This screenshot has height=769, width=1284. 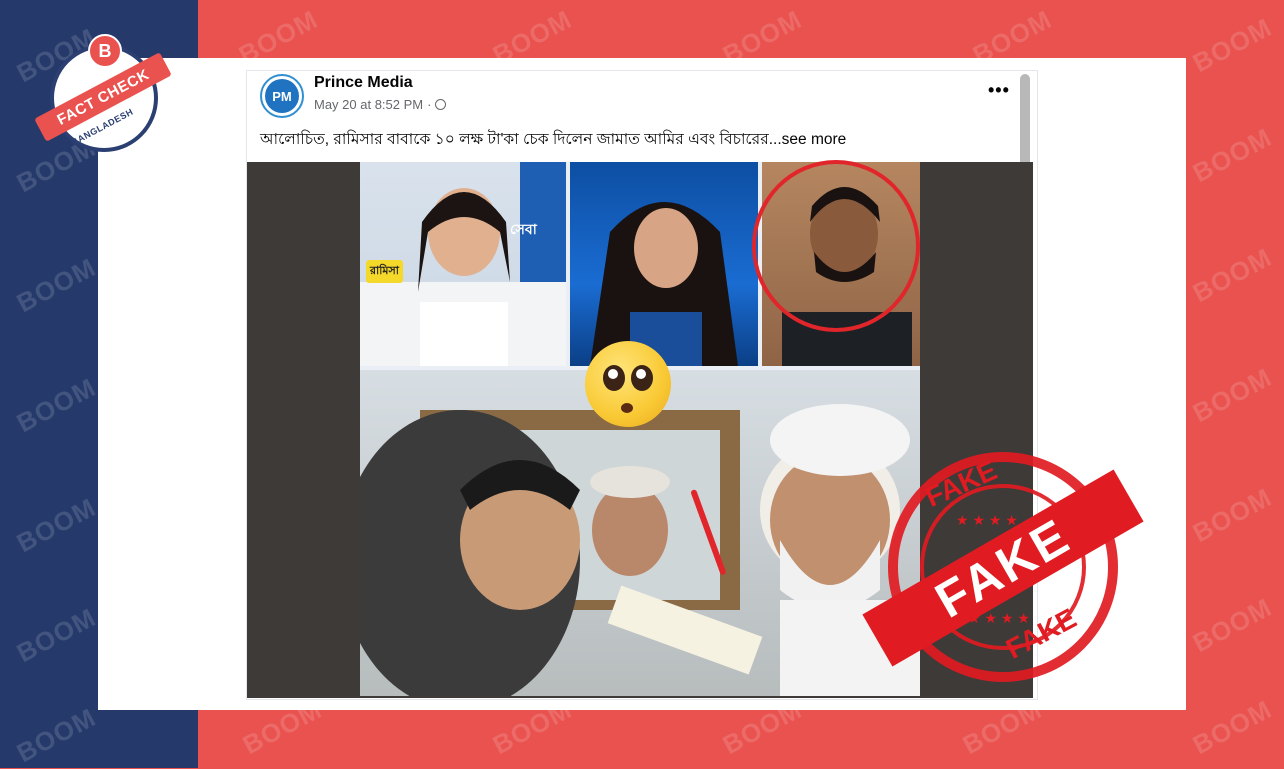 What do you see at coordinates (1001, 567) in the screenshot?
I see `fake-stamp: FAKE ★ ★ ★ ★ FAKE ★ ★ ★ ★ FAKE` at bounding box center [1001, 567].